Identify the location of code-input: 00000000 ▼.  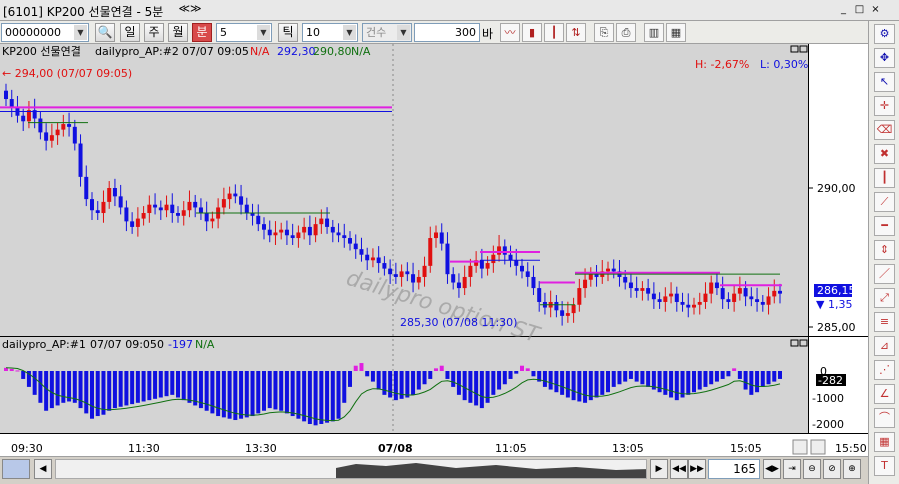
(45, 32).